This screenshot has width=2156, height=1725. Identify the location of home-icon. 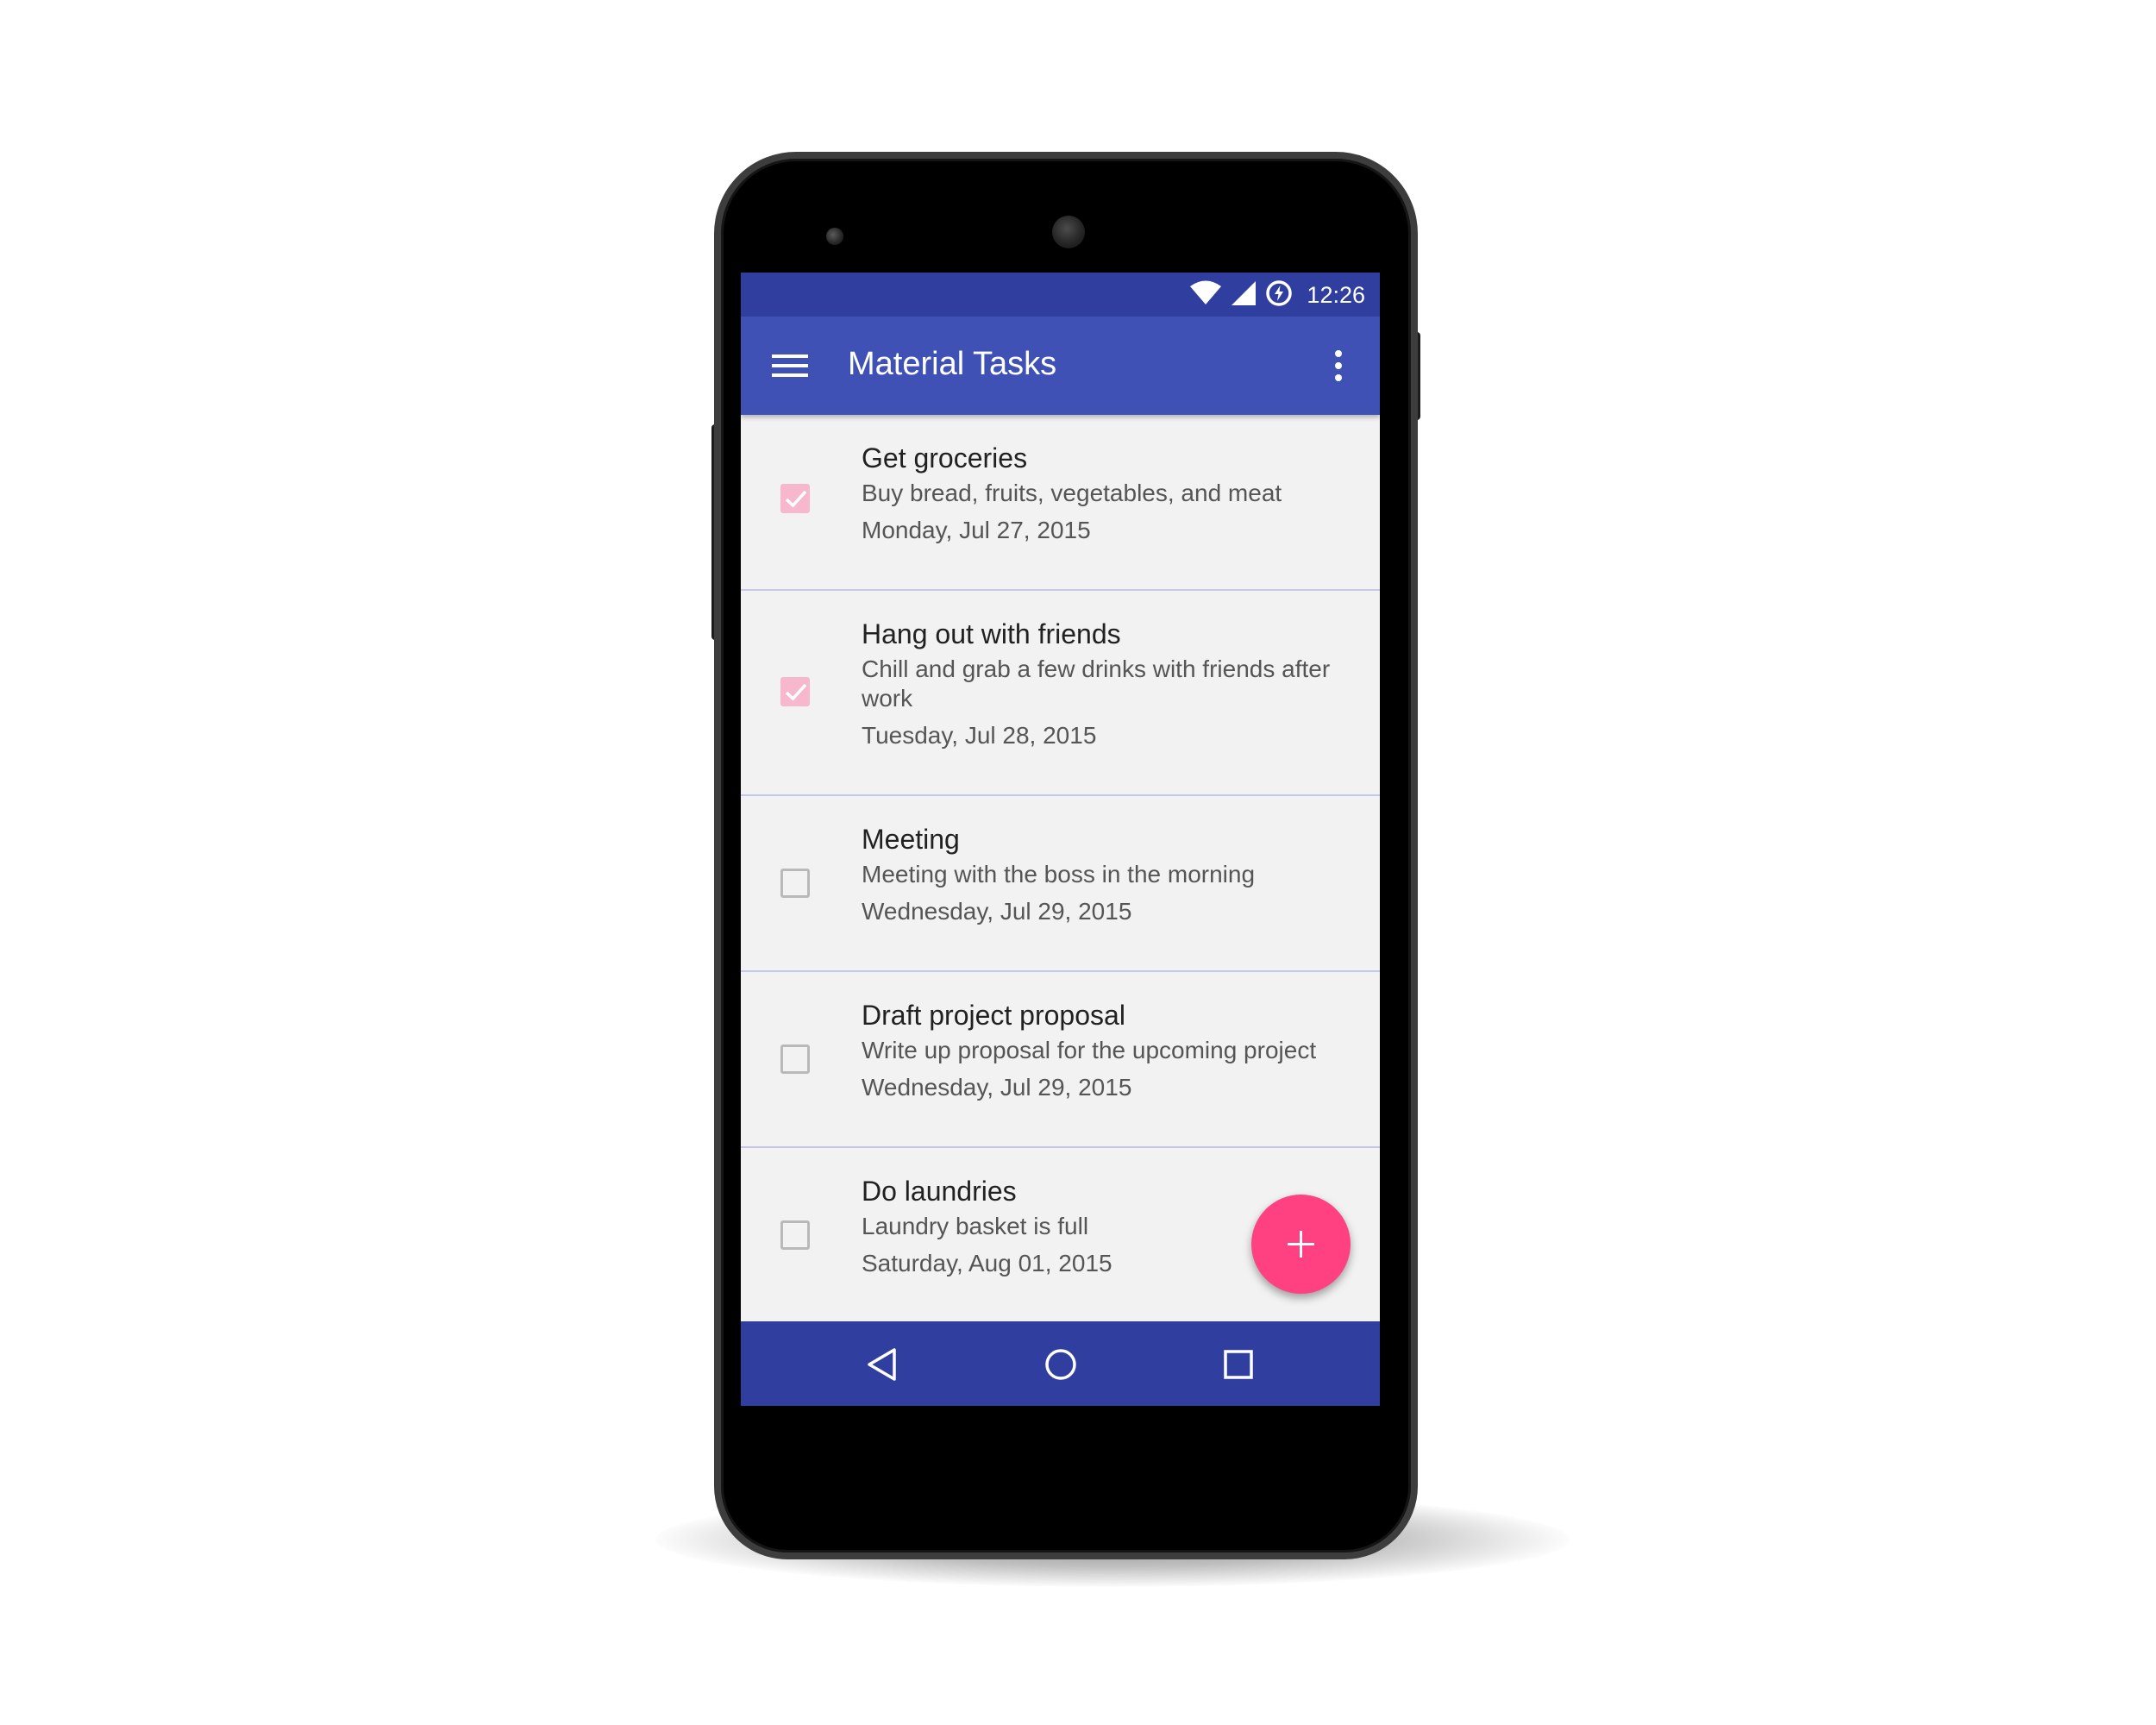
(1060, 1365).